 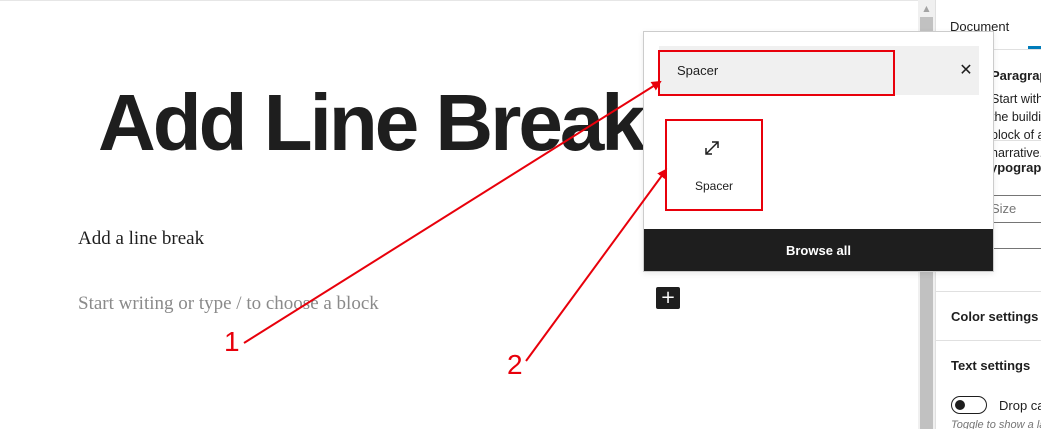 I want to click on block-search-input, so click(x=799, y=70).